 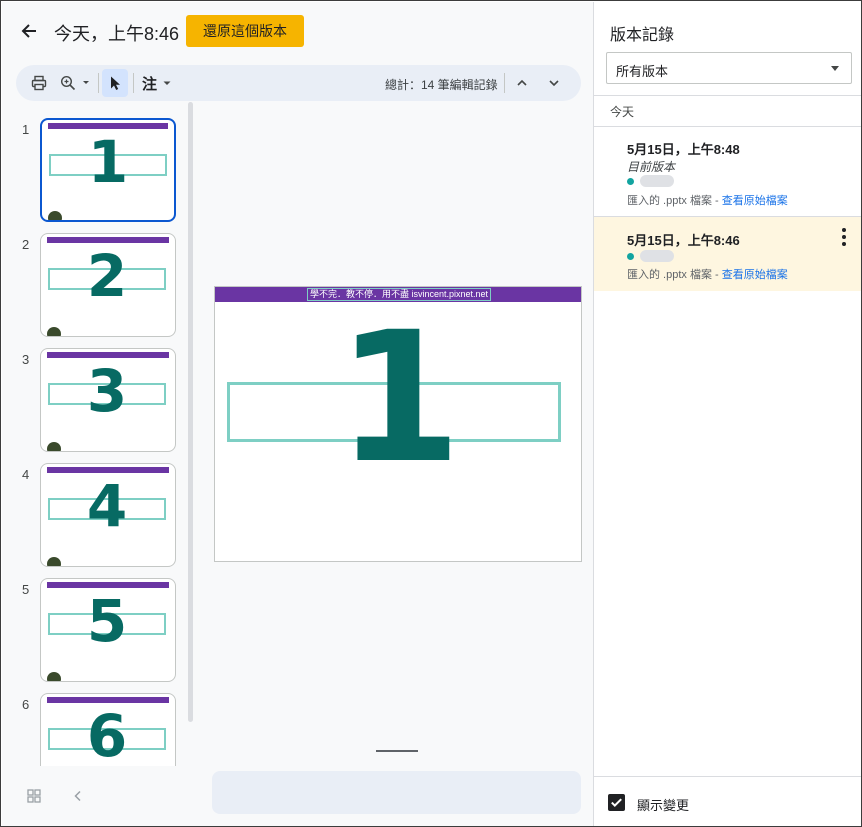 I want to click on divider, so click(x=727, y=95).